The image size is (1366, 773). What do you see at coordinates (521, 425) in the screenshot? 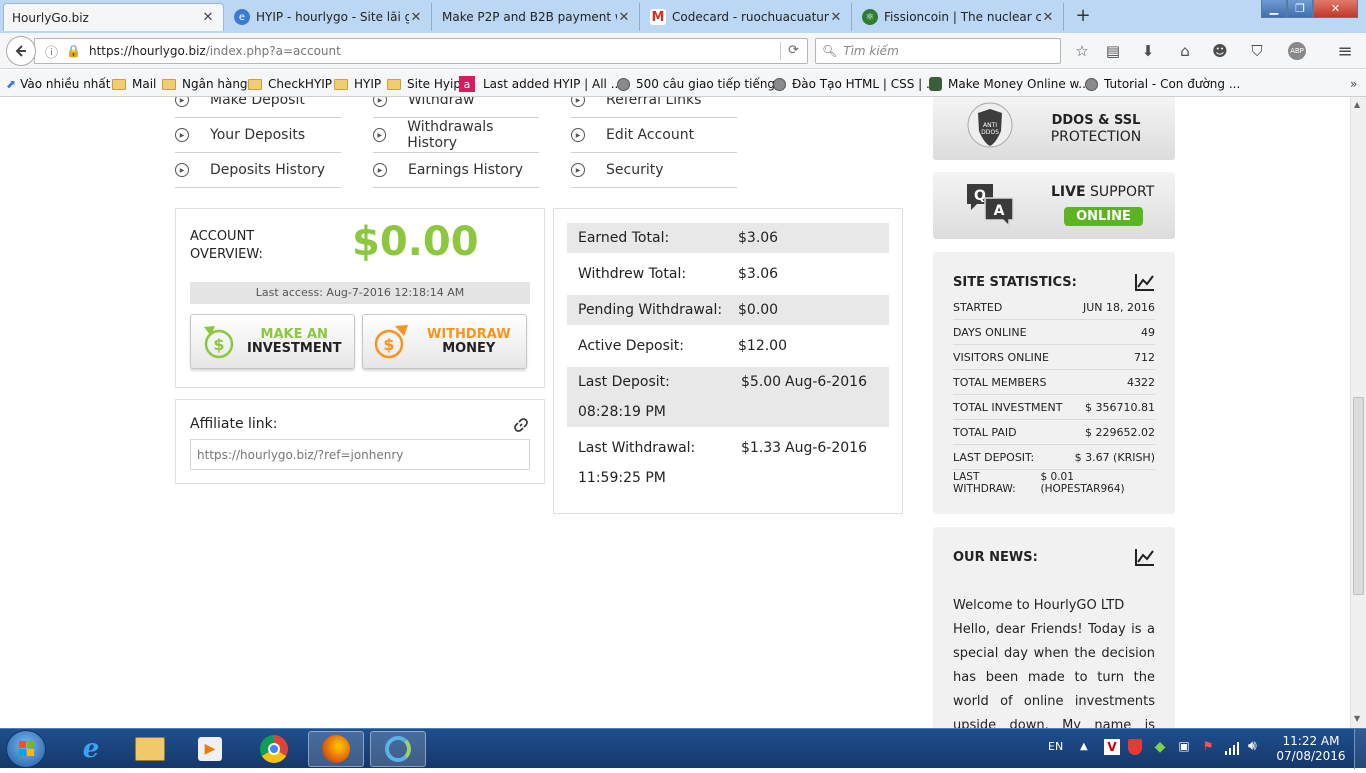
I see `link-icon` at bounding box center [521, 425].